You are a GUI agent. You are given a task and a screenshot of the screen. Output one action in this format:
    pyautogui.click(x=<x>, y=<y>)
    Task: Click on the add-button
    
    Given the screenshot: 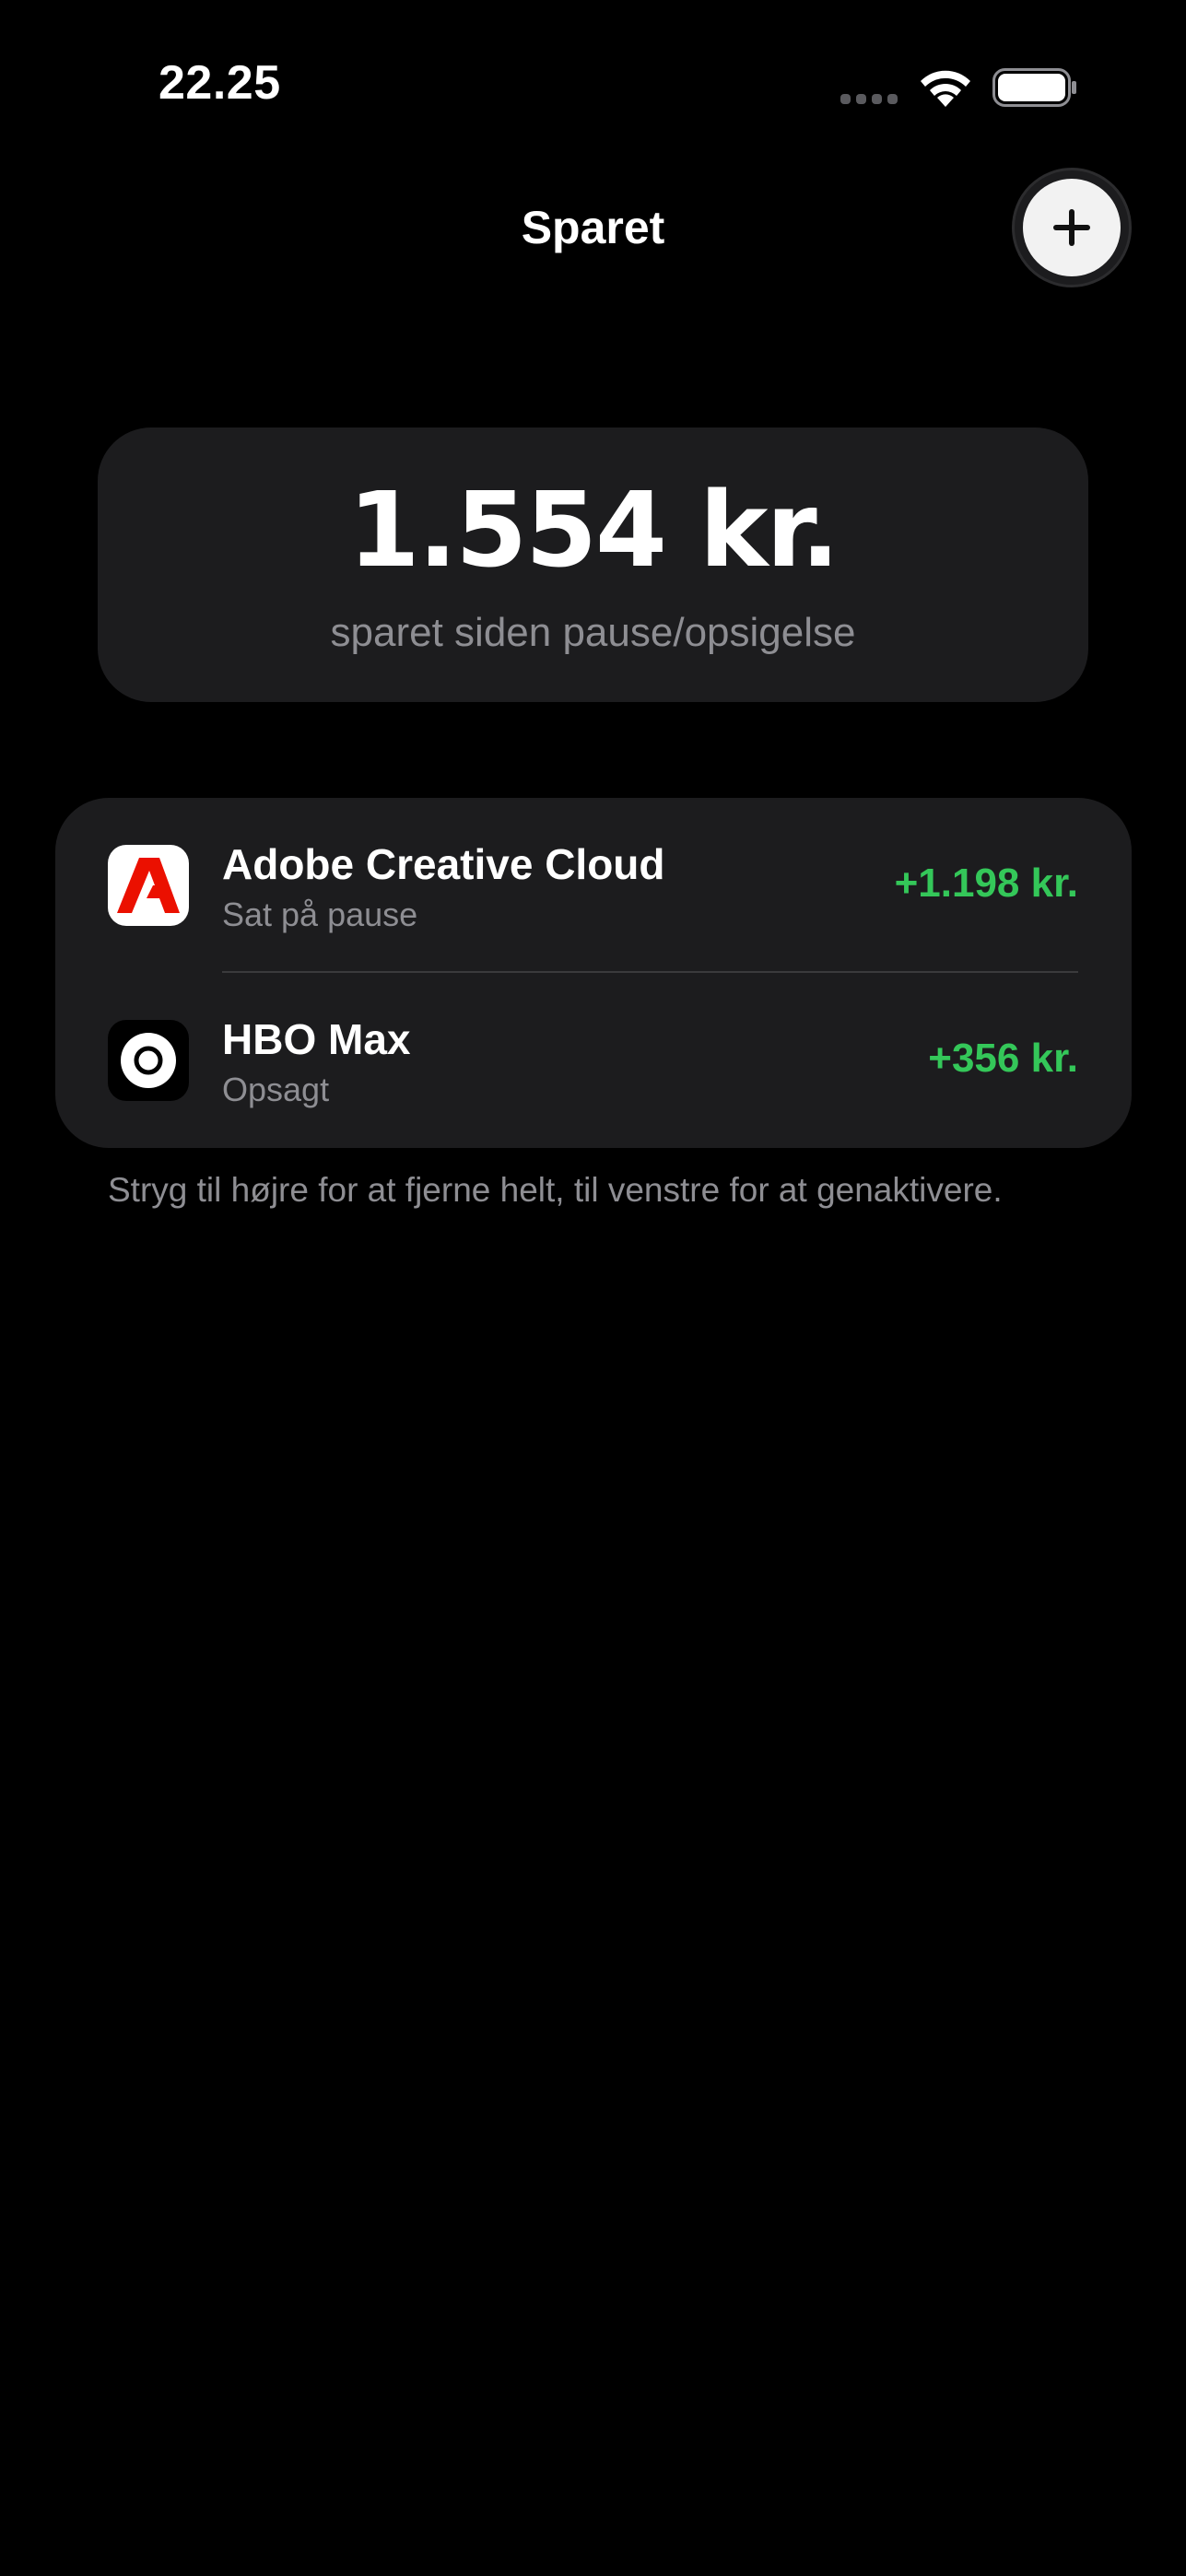 What is the action you would take?
    pyautogui.click(x=1072, y=227)
    